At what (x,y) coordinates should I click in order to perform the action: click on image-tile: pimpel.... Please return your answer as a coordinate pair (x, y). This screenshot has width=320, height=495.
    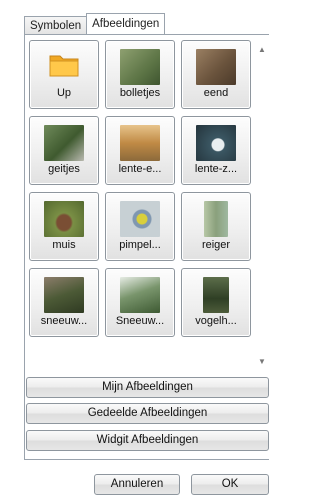
    Looking at the image, I should click on (140, 226).